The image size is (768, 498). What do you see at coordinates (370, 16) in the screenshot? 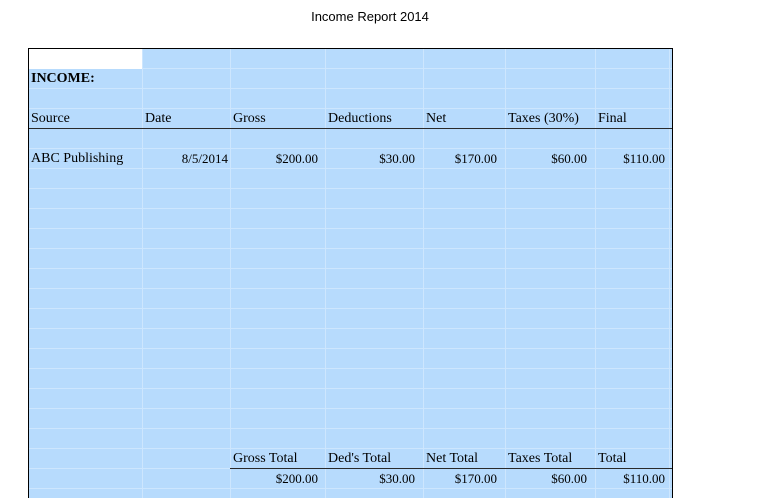
I see `report-title: Income Report 2014` at bounding box center [370, 16].